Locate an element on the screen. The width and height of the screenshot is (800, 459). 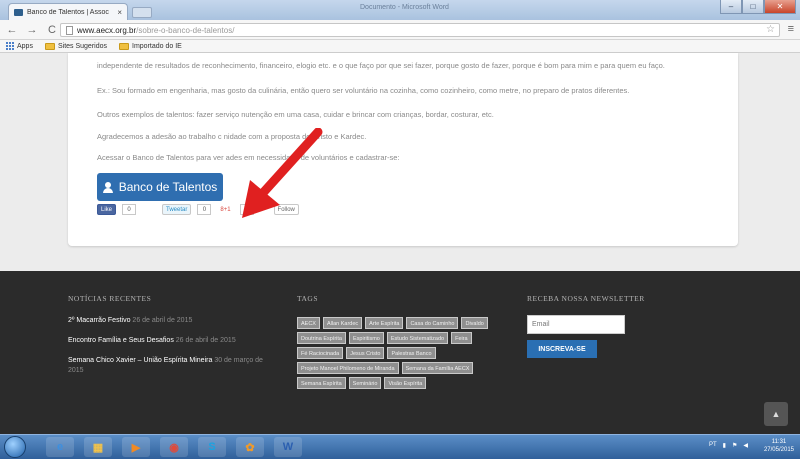
windows-taskbar: e ▦ ▶ ◉ S ✿ W PT ▮ ⚑ ◀ 11:31 27/05/2015 is located at coordinates (400, 446).